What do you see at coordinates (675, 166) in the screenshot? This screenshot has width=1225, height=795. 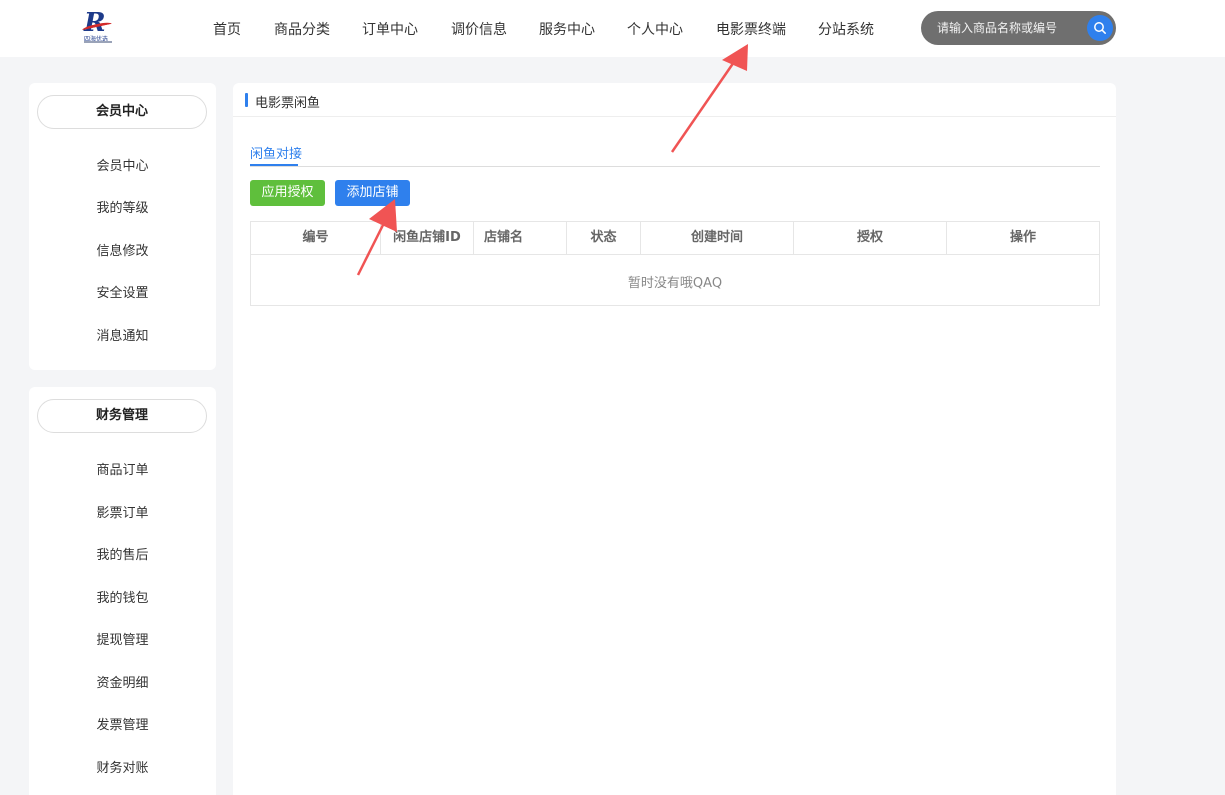 I see `tab-bar-line` at bounding box center [675, 166].